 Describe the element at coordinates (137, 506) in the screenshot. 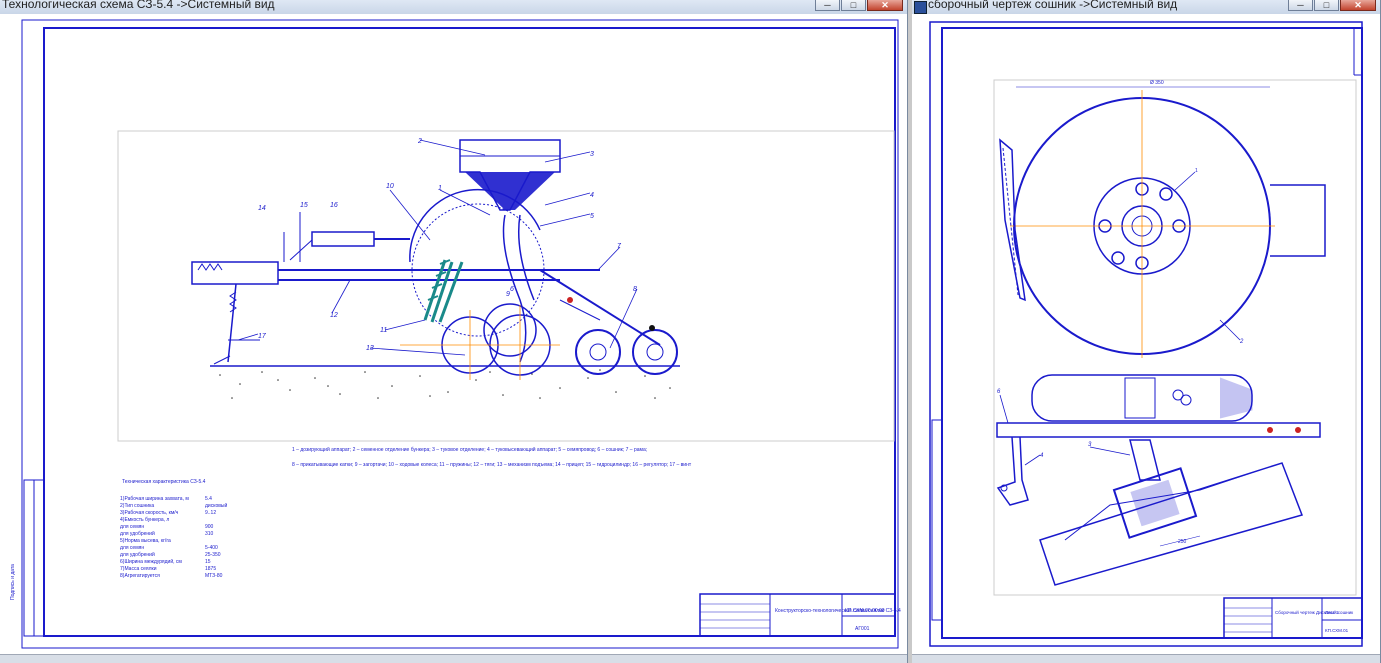

I see `spec-row-label: 2)Тип сошника` at that location.